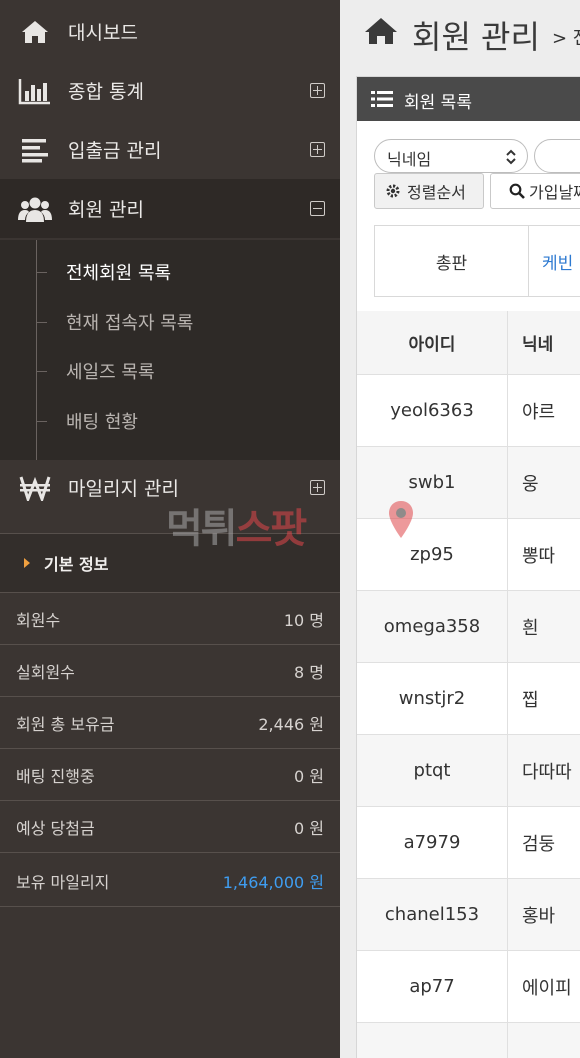  Describe the element at coordinates (555, 261) in the screenshot. I see `tab-kevin: 케빈` at that location.